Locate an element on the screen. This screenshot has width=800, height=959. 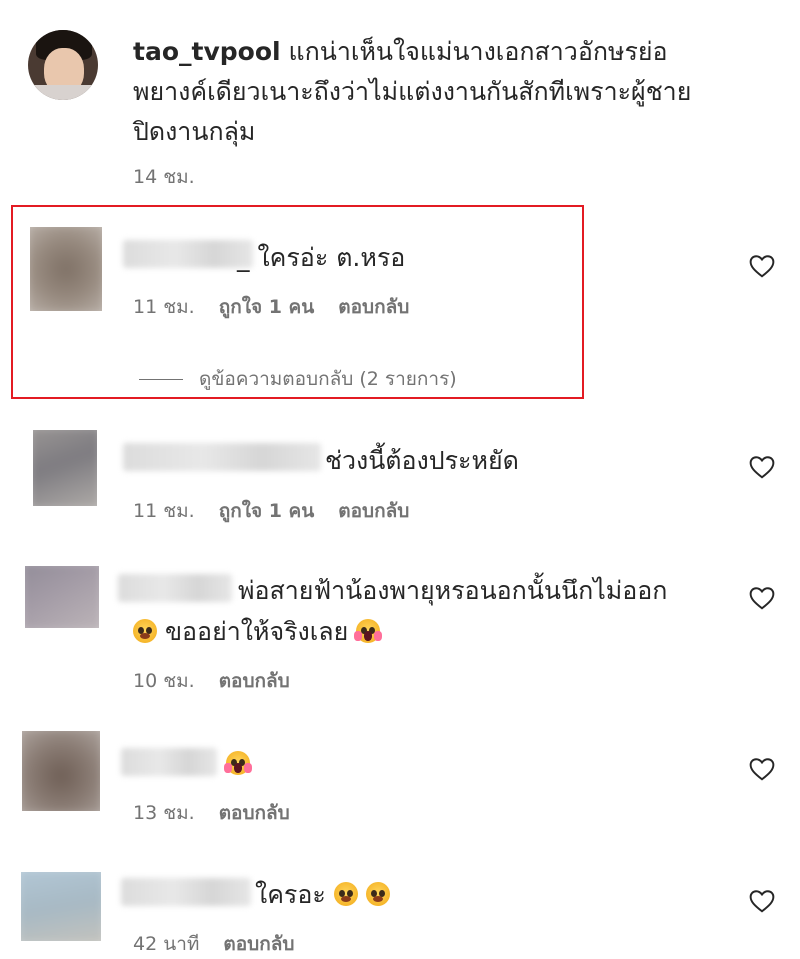
replies-divider is located at coordinates (161, 379).